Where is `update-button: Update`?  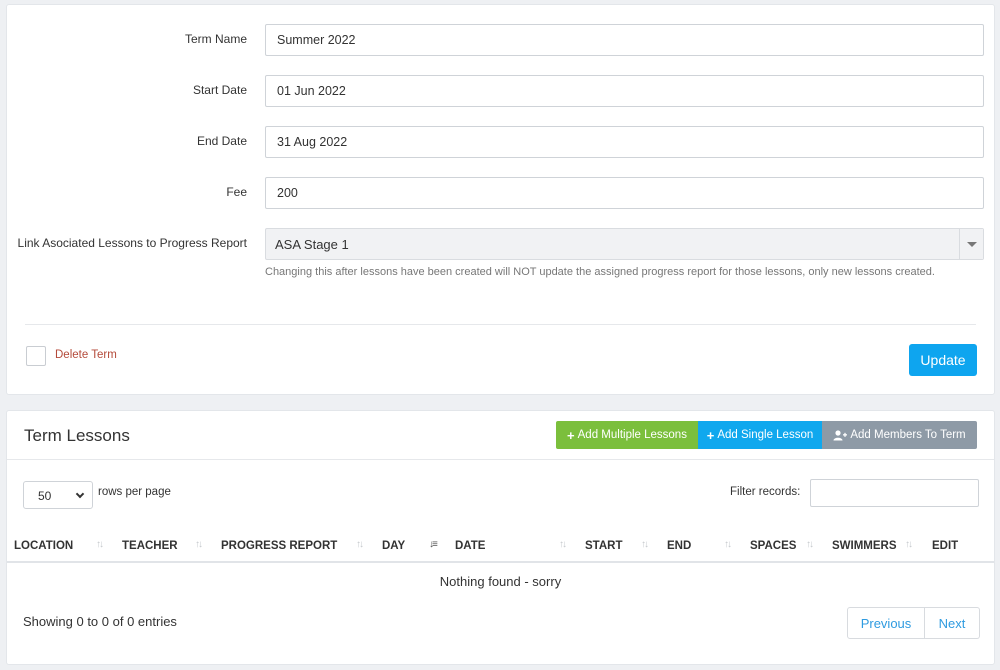 update-button: Update is located at coordinates (943, 360).